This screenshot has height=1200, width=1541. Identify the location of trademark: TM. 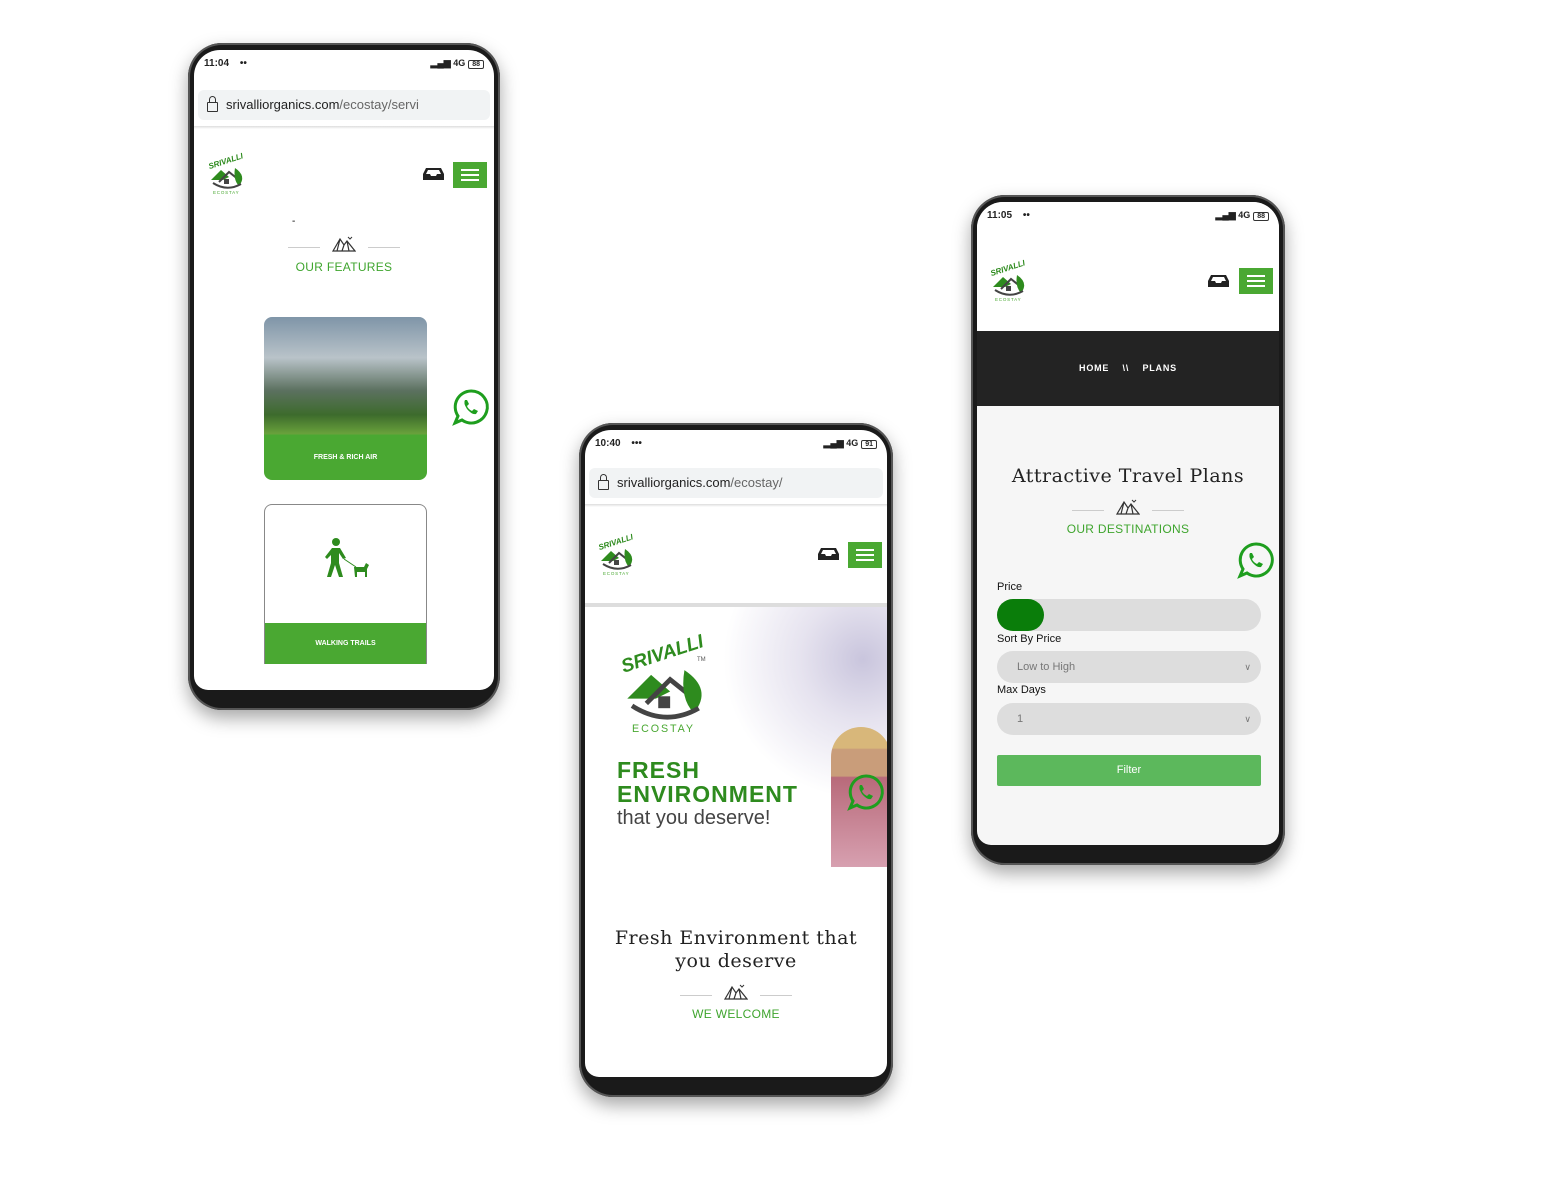
(701, 660).